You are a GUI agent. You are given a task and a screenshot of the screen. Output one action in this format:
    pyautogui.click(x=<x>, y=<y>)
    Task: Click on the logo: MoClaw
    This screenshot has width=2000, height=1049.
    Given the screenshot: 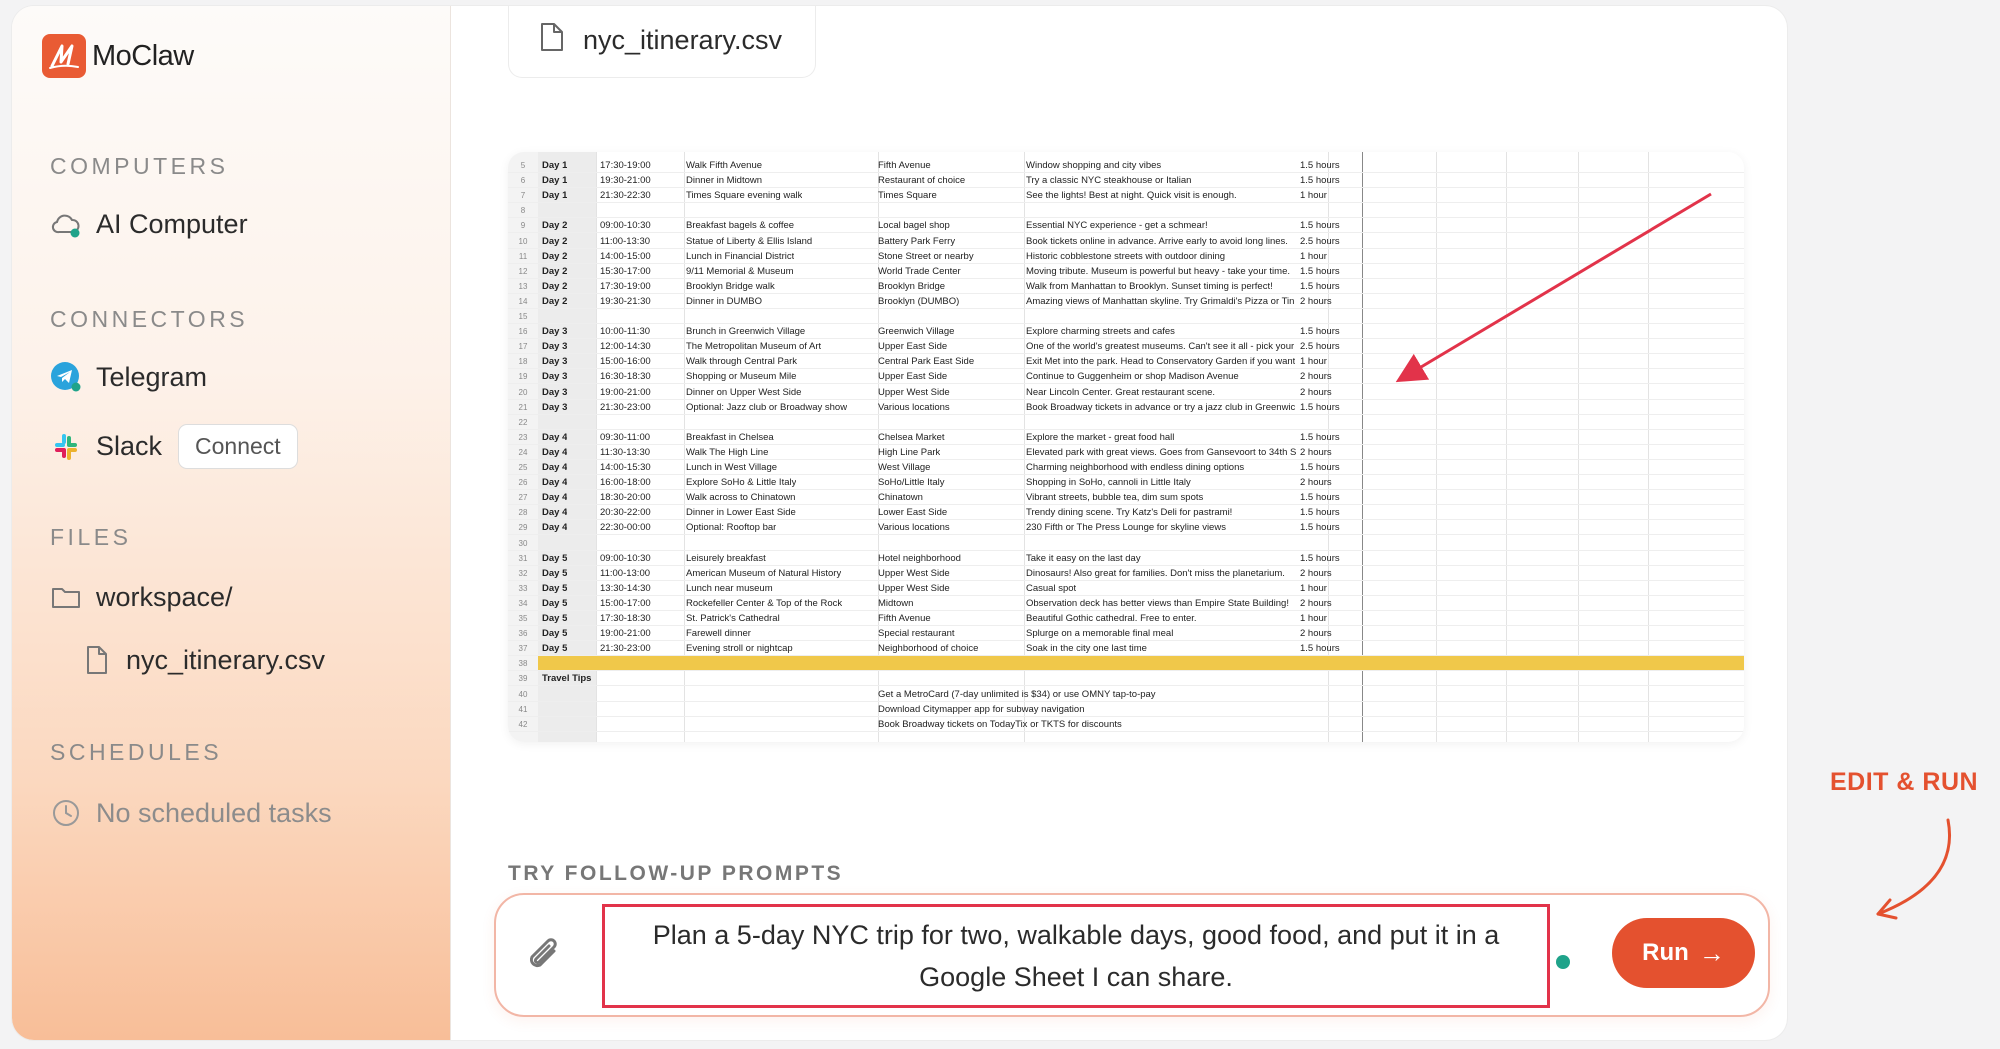 What is the action you would take?
    pyautogui.click(x=118, y=56)
    